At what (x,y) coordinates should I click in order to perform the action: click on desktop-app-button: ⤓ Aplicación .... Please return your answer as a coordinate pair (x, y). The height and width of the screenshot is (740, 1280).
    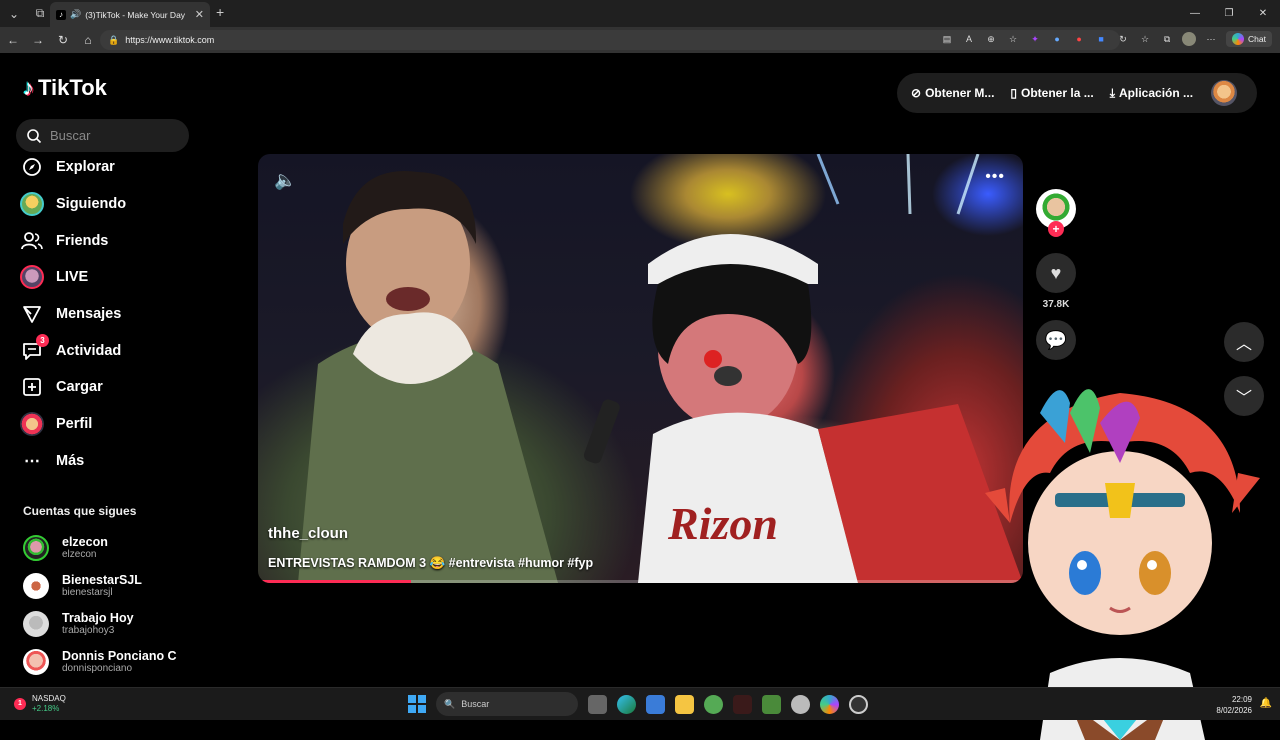
    Looking at the image, I should click on (1151, 93).